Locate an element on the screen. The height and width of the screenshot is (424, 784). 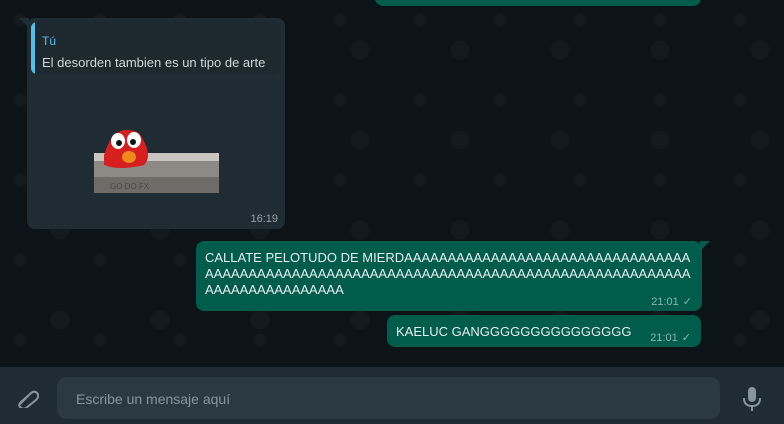
quote-accent-bar is located at coordinates (33, 48).